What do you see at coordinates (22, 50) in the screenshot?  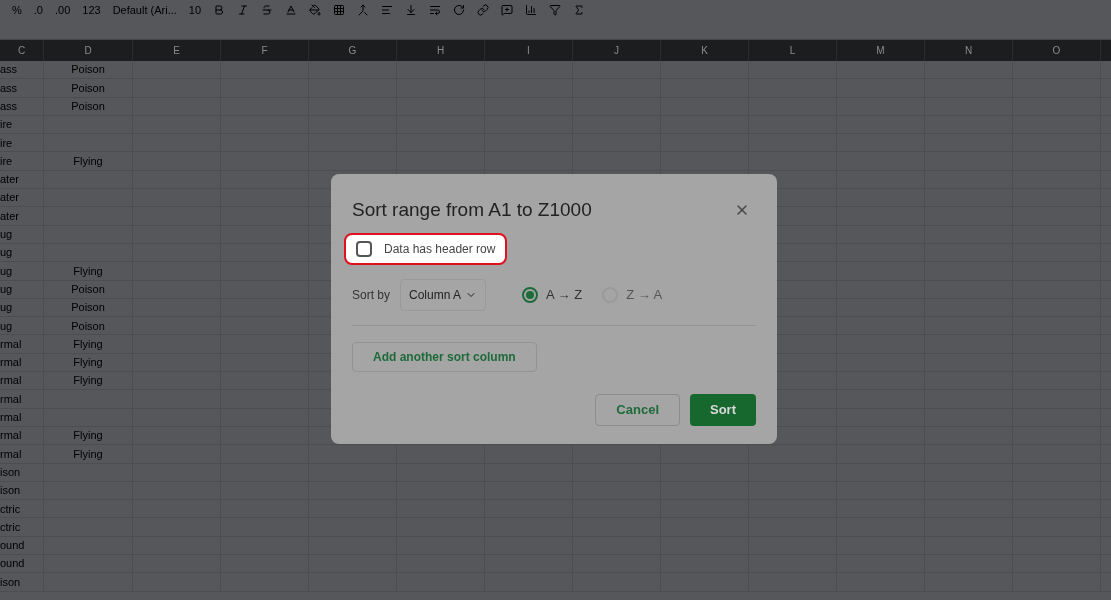 I see `column-header: C` at bounding box center [22, 50].